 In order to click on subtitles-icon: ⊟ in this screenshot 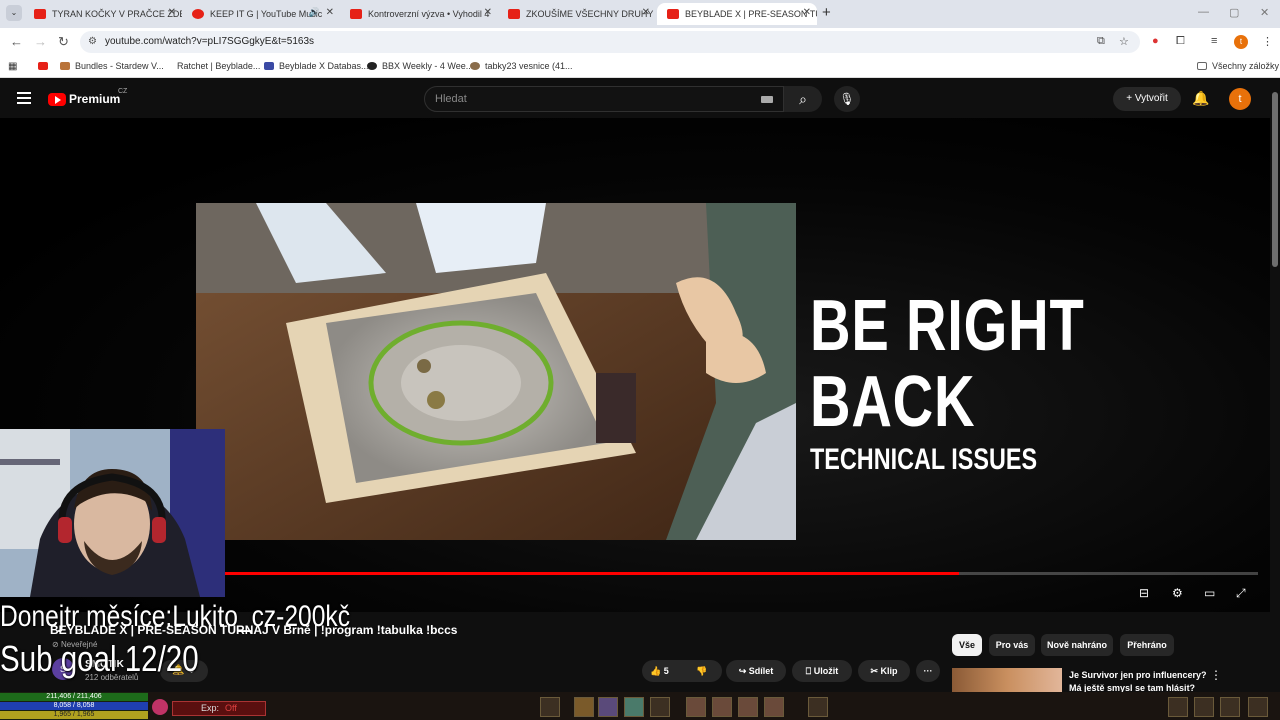, I will do `click(1144, 593)`.